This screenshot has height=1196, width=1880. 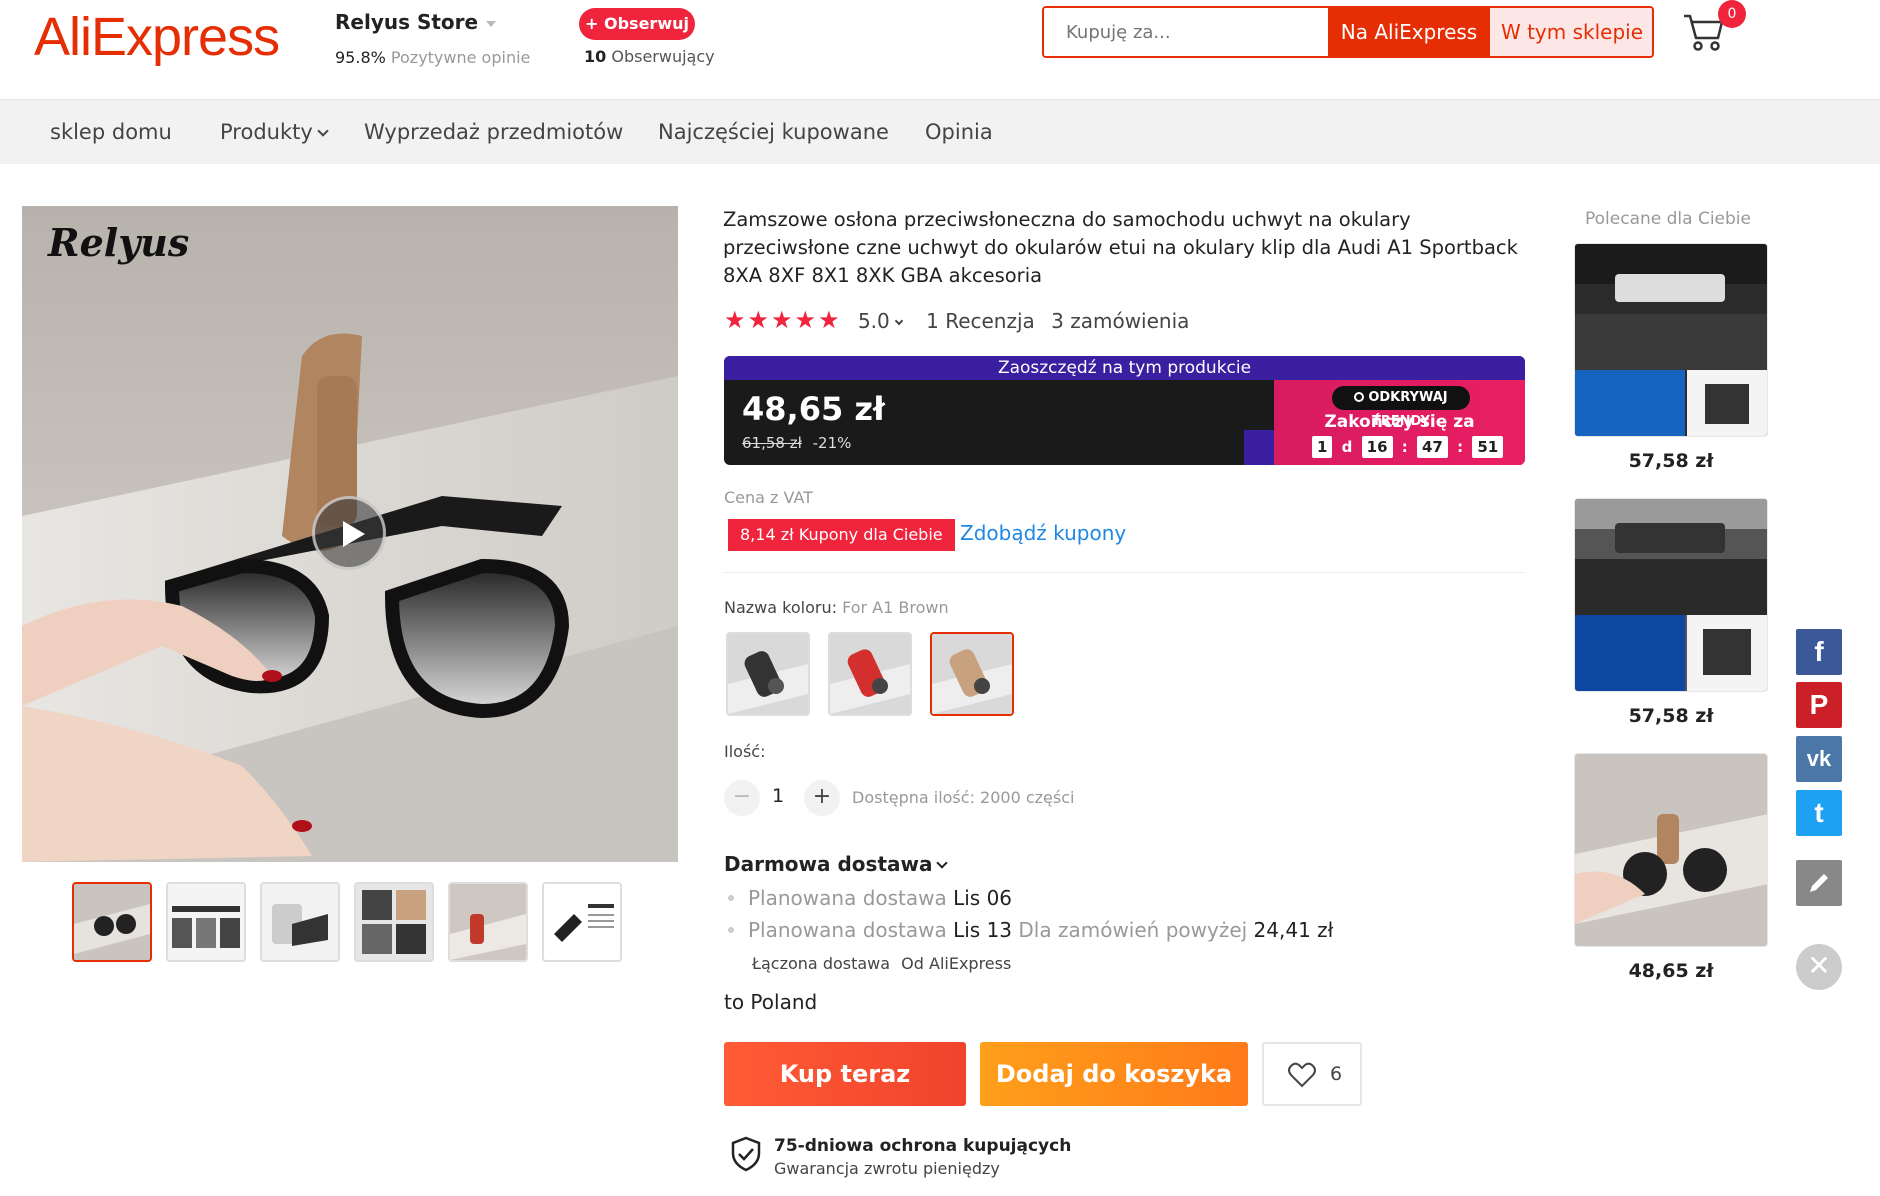 I want to click on swatch-image, so click(x=768, y=674).